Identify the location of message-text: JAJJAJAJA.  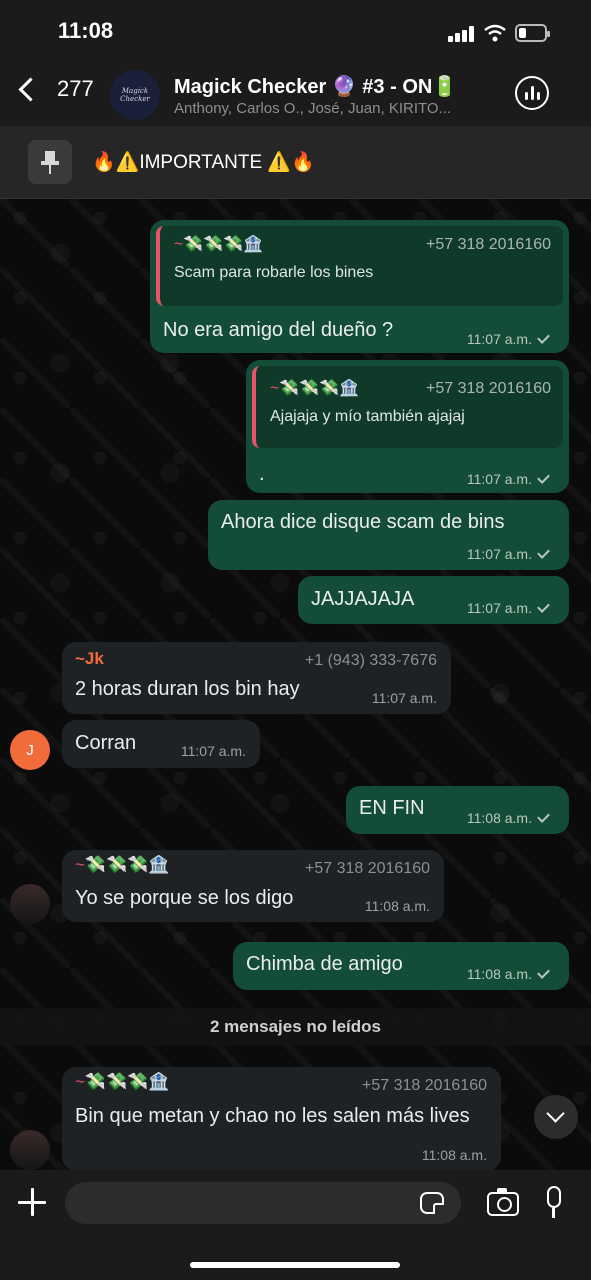
(363, 599).